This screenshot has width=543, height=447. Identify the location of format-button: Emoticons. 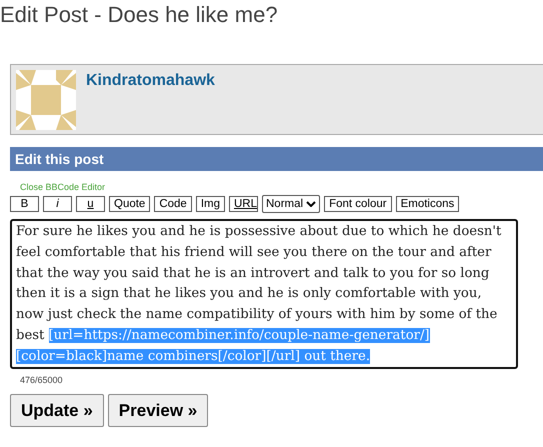
(428, 204).